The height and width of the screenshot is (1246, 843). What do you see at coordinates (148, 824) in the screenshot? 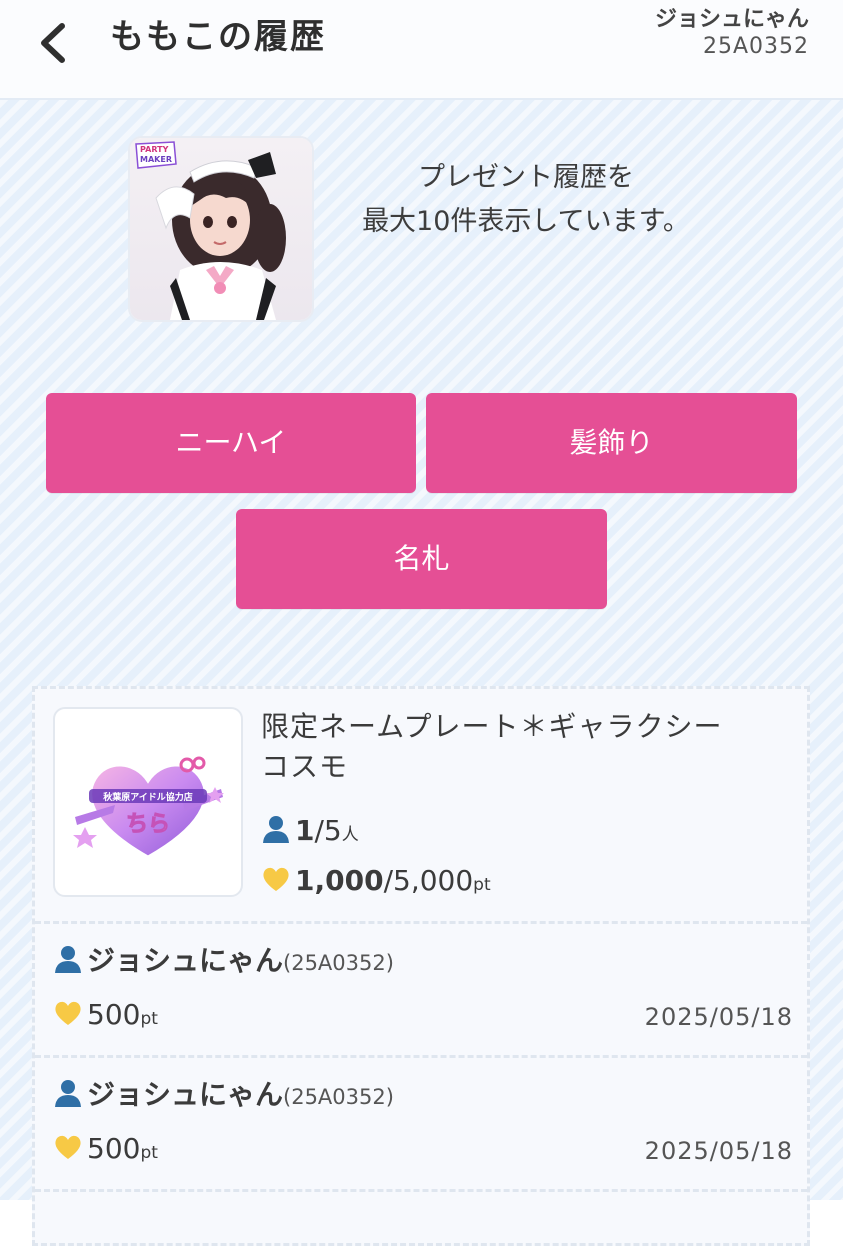
I see `plate-name: ちら` at bounding box center [148, 824].